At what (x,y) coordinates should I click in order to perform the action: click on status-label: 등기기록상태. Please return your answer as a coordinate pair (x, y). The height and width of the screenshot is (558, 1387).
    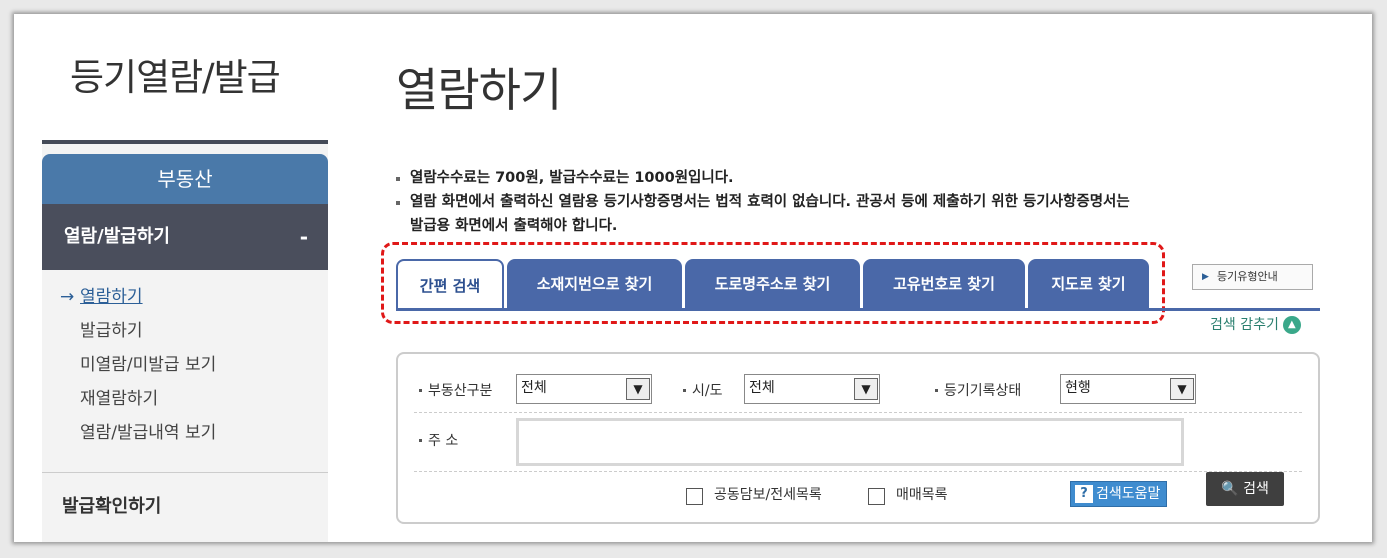
    Looking at the image, I should click on (977, 390).